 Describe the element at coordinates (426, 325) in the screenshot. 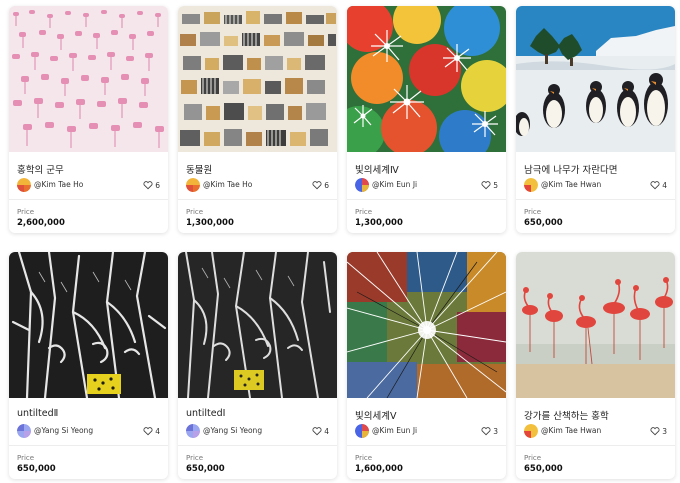

I see `light-burst-lines-artwork` at that location.